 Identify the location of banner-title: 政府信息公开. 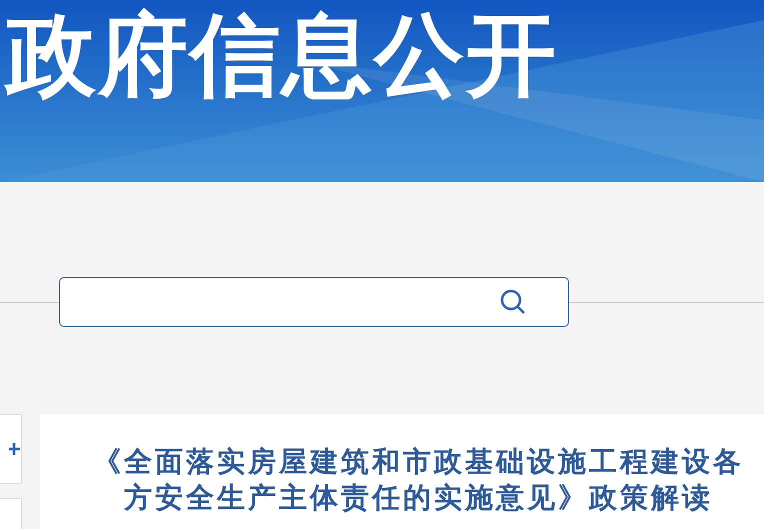
(281, 56).